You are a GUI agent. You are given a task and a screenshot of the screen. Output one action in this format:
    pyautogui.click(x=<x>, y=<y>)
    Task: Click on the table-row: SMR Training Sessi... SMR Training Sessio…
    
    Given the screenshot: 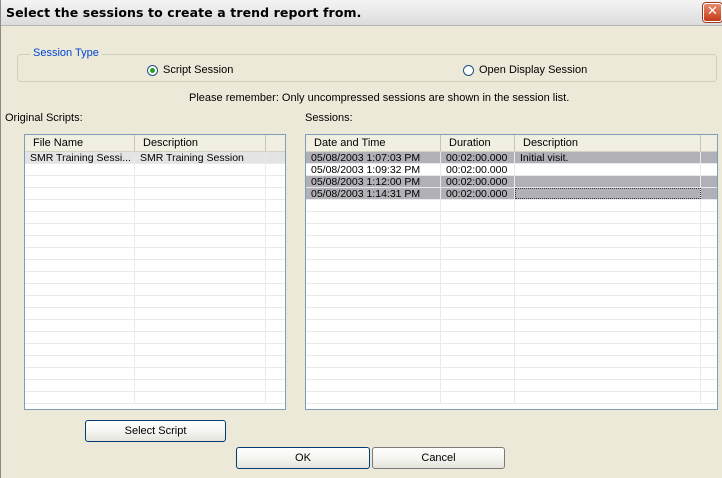 What is the action you would take?
    pyautogui.click(x=155, y=158)
    